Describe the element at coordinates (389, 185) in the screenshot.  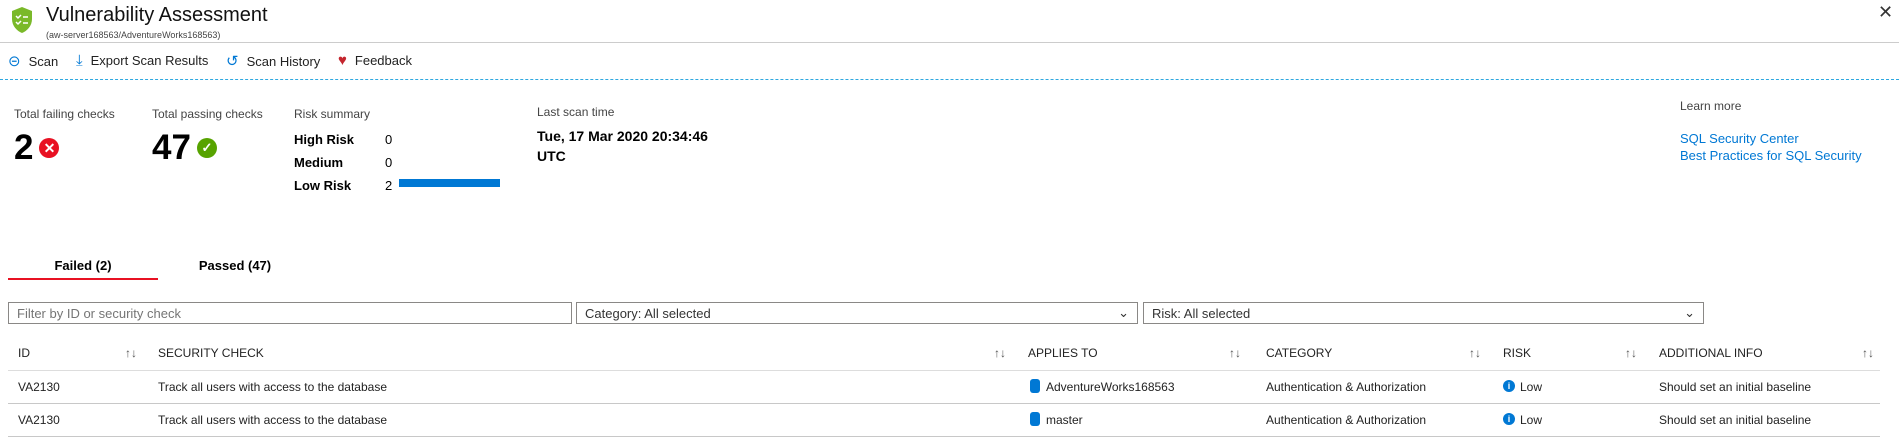
I see `risk-low-count: 2` at that location.